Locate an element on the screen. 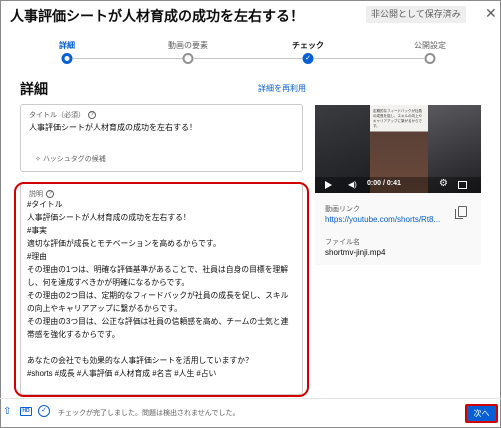 This screenshot has width=501, height=428. upload-icon: ⇧ is located at coordinates (7, 412).